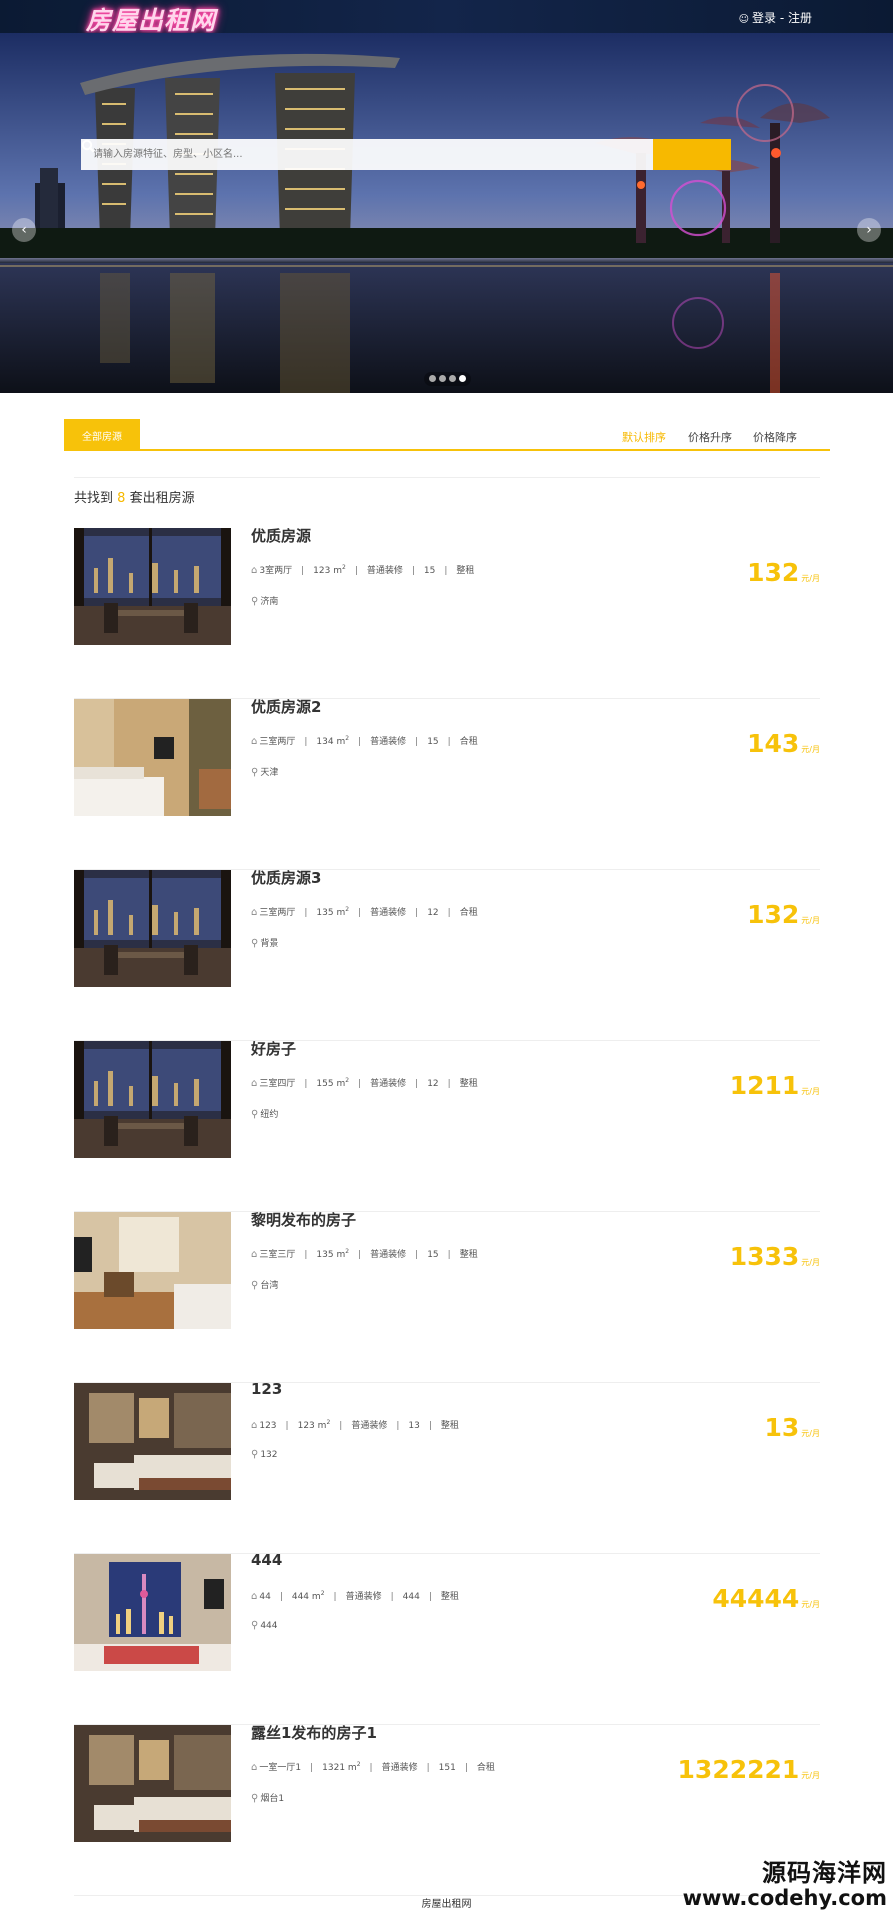  What do you see at coordinates (447, 612) in the screenshot?
I see `listing-item: 优质房源 ⌂ 3室两厅 | 123 m2 | 普通装修 | 15 | 整租 ⚲ 济南 132 元/月` at bounding box center [447, 612].